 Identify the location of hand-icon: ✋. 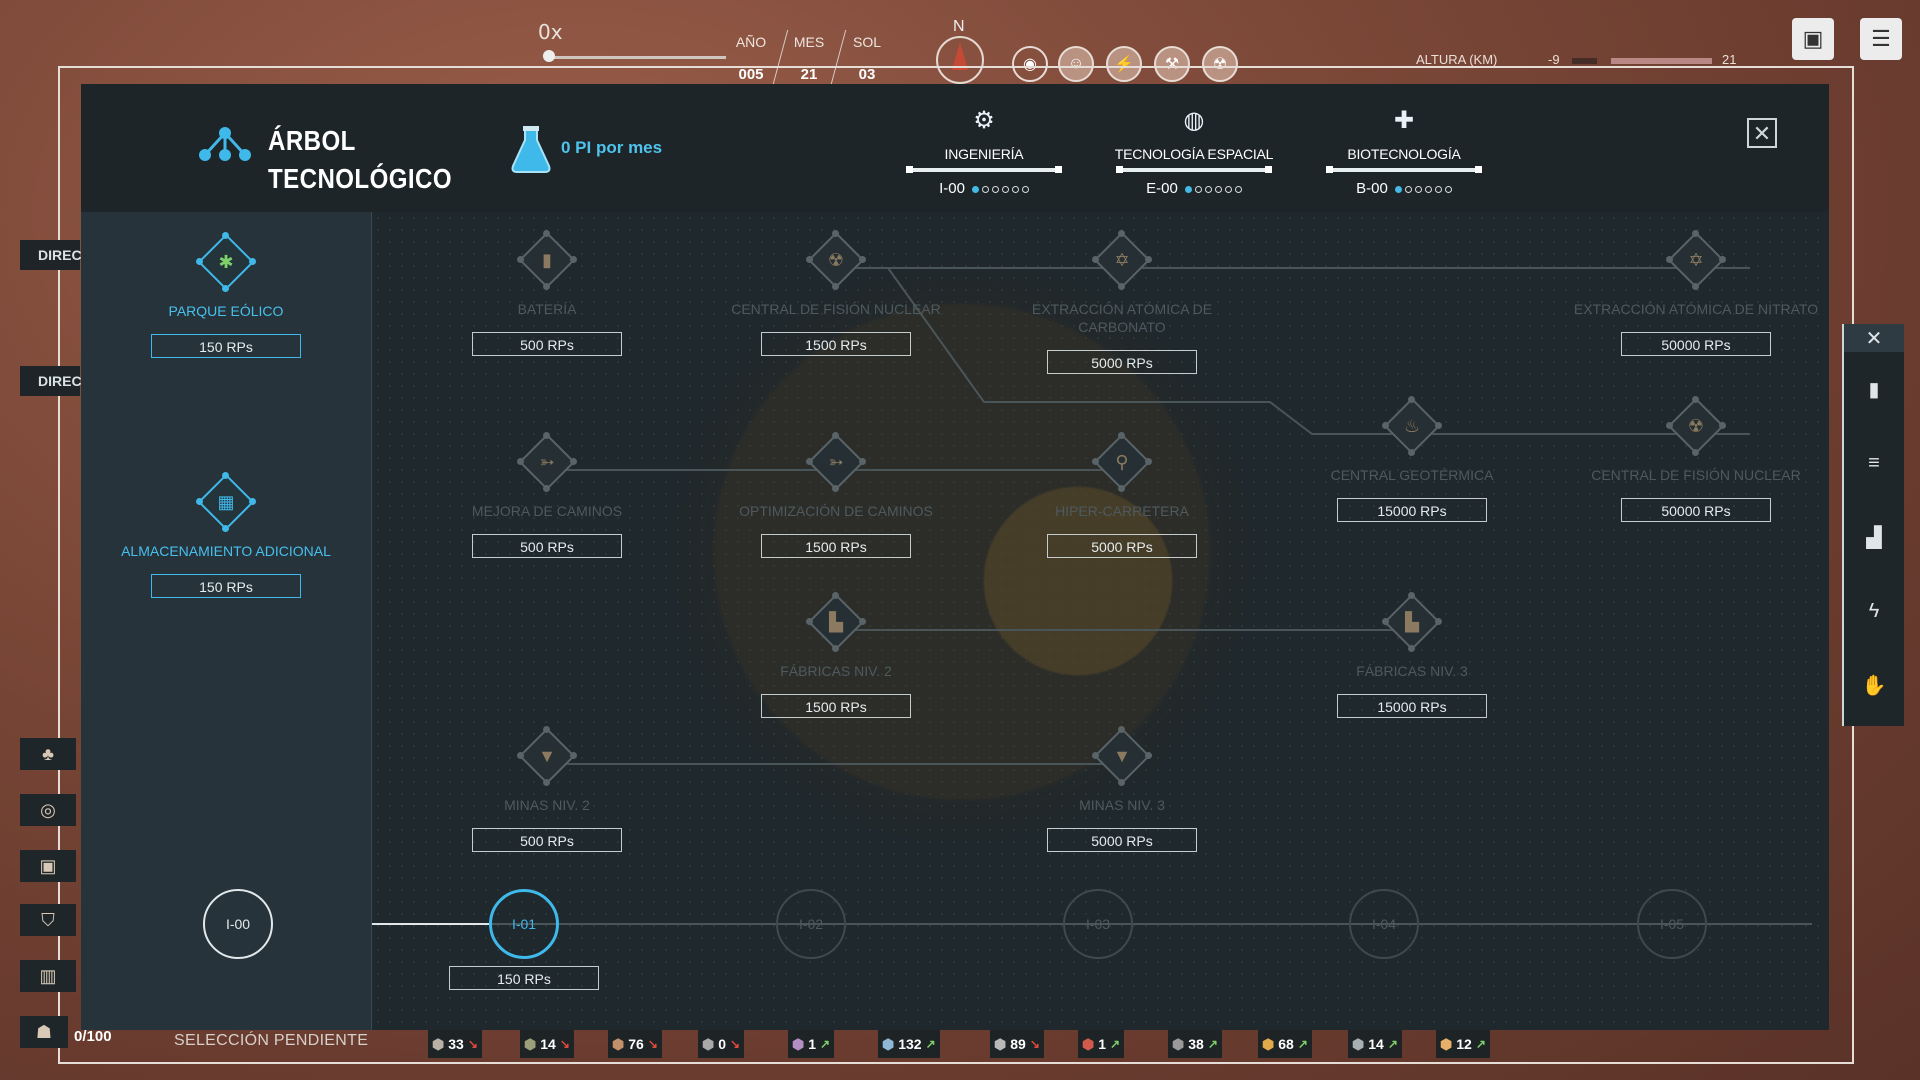
(1874, 685).